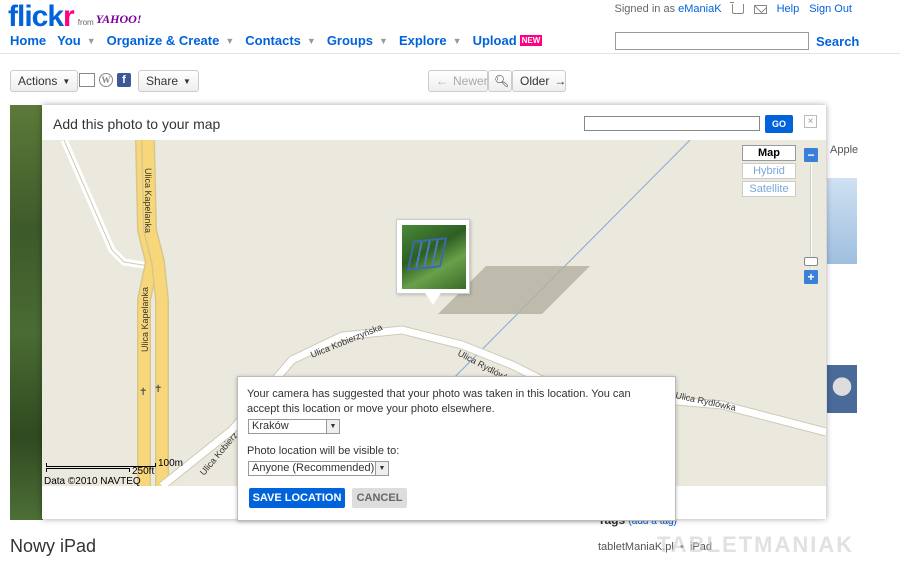 The image size is (900, 562). Describe the element at coordinates (28, 40) in the screenshot. I see `nav-home: Home` at that location.